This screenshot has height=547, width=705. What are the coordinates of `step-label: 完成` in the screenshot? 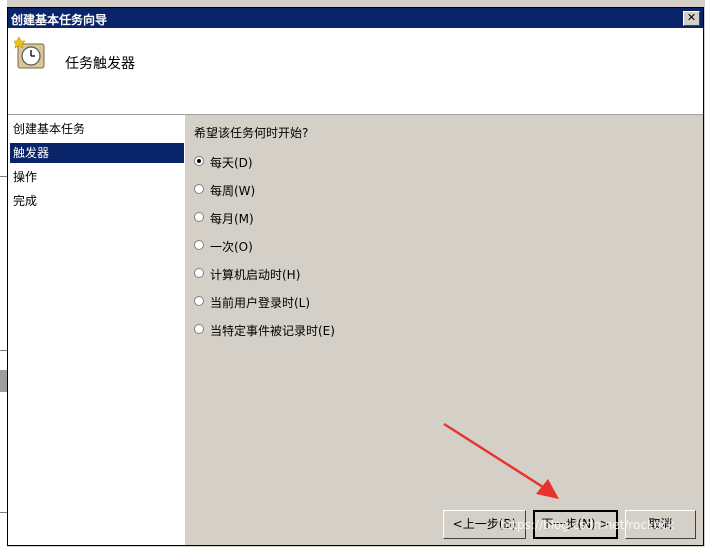 It's located at (25, 201).